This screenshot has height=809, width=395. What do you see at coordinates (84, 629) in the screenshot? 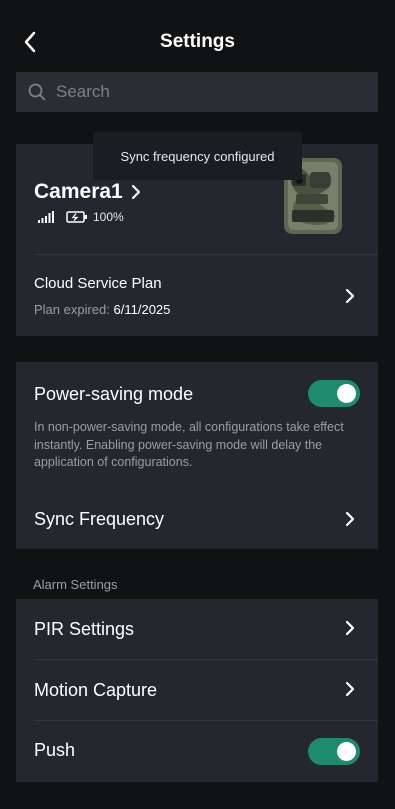
I see `pir-settings-label: PIR Settings` at bounding box center [84, 629].